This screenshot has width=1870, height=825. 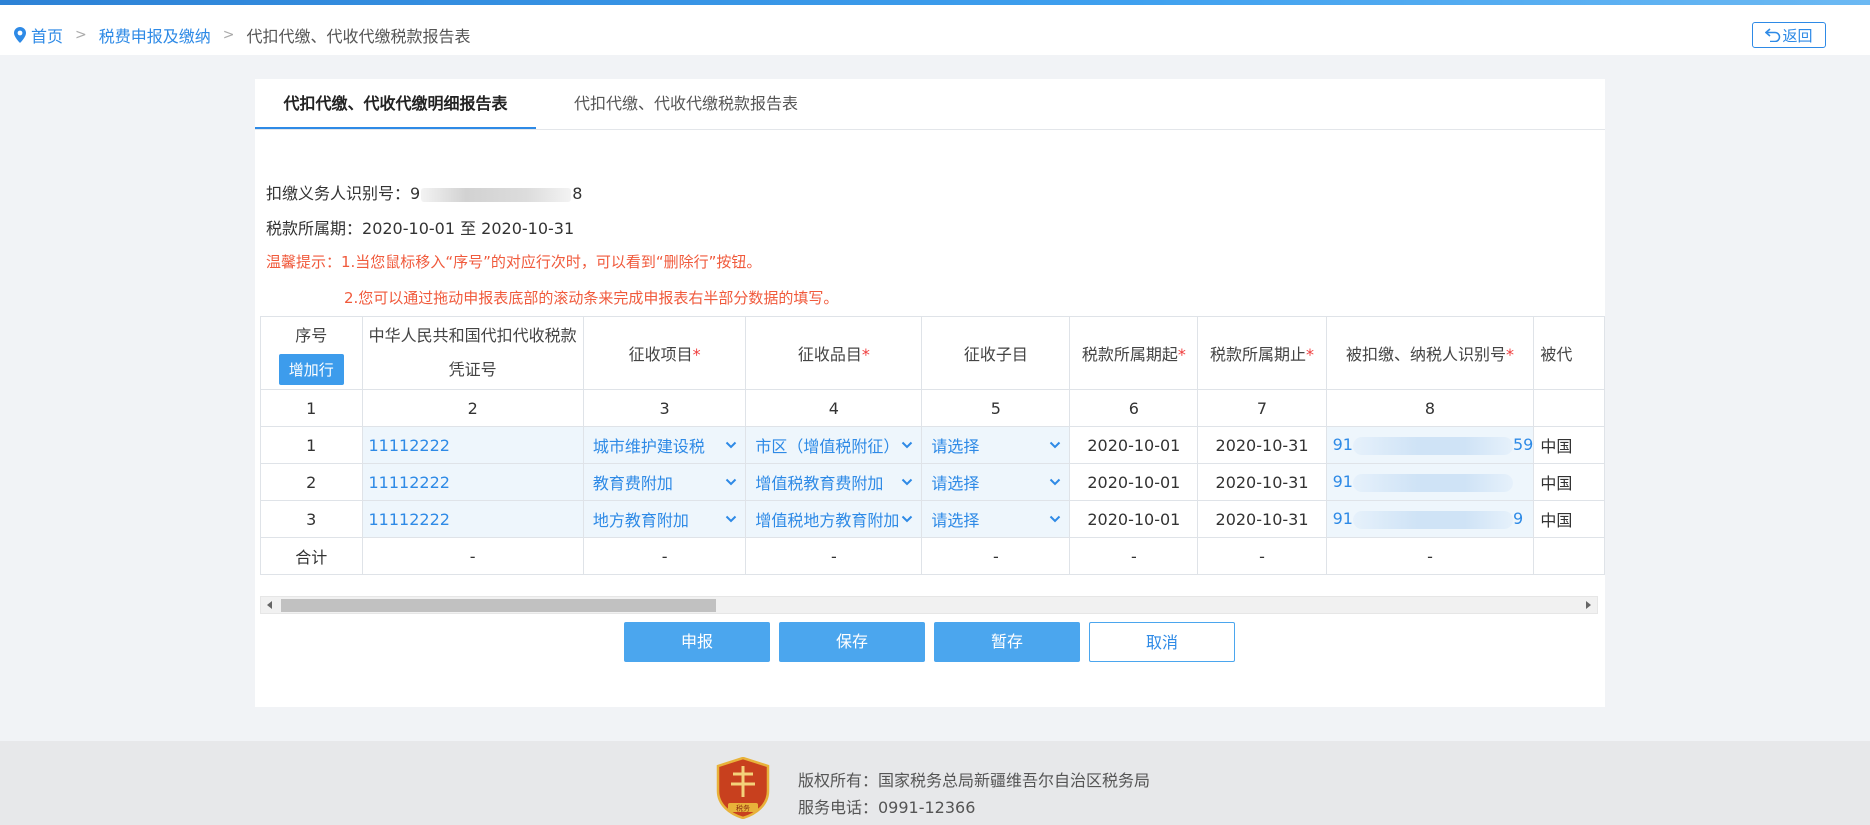 What do you see at coordinates (1262, 519) in the screenshot?
I see `period-end-cell: 2020-10-31` at bounding box center [1262, 519].